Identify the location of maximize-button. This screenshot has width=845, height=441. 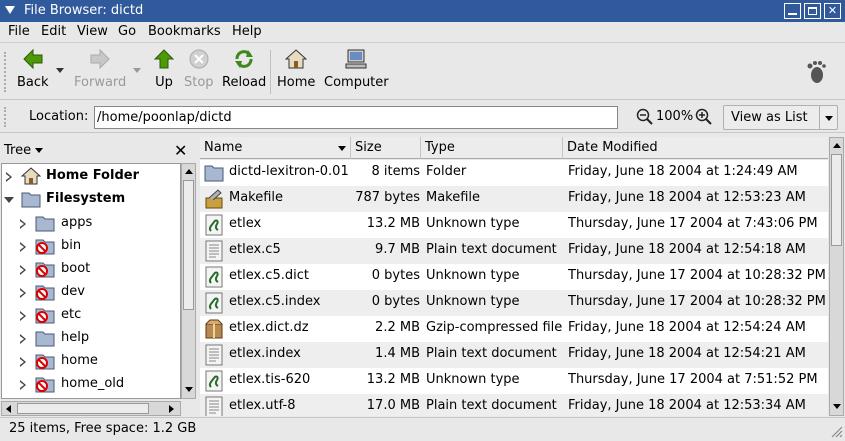
(812, 11).